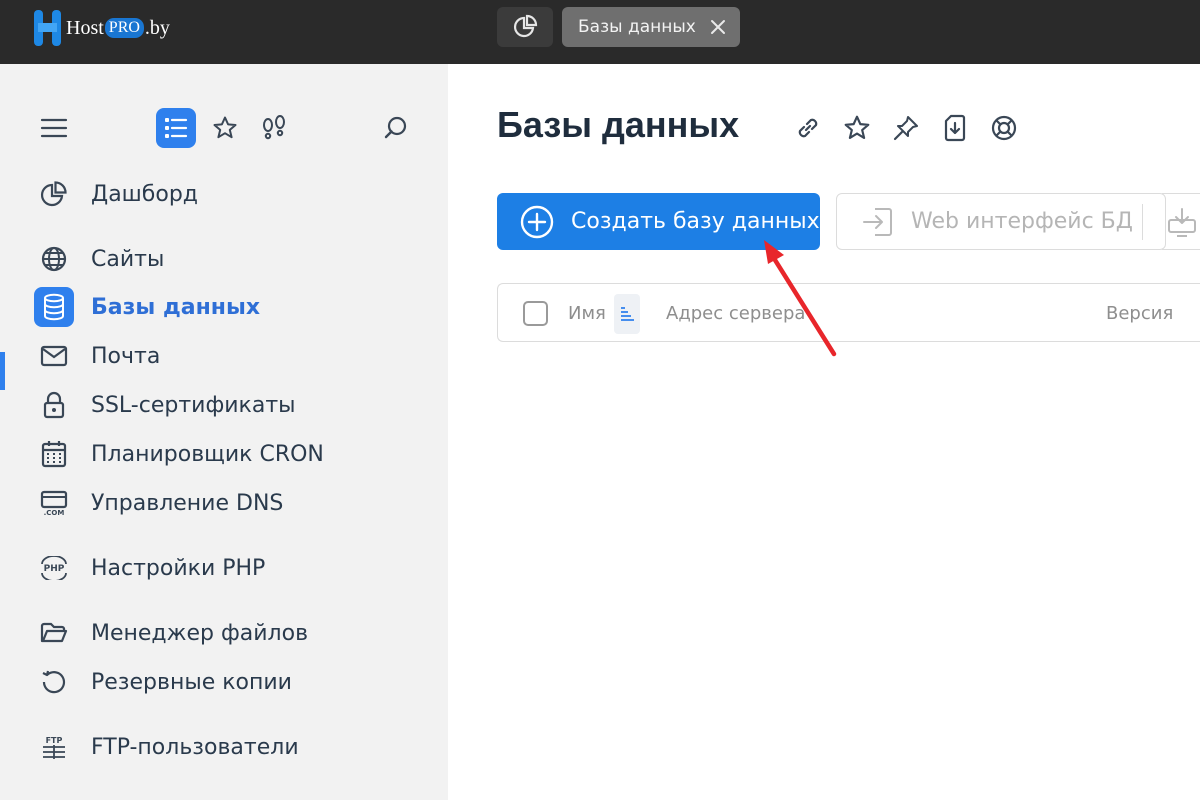 Image resolution: width=1200 pixels, height=800 pixels. I want to click on globe-icon, so click(54, 259).